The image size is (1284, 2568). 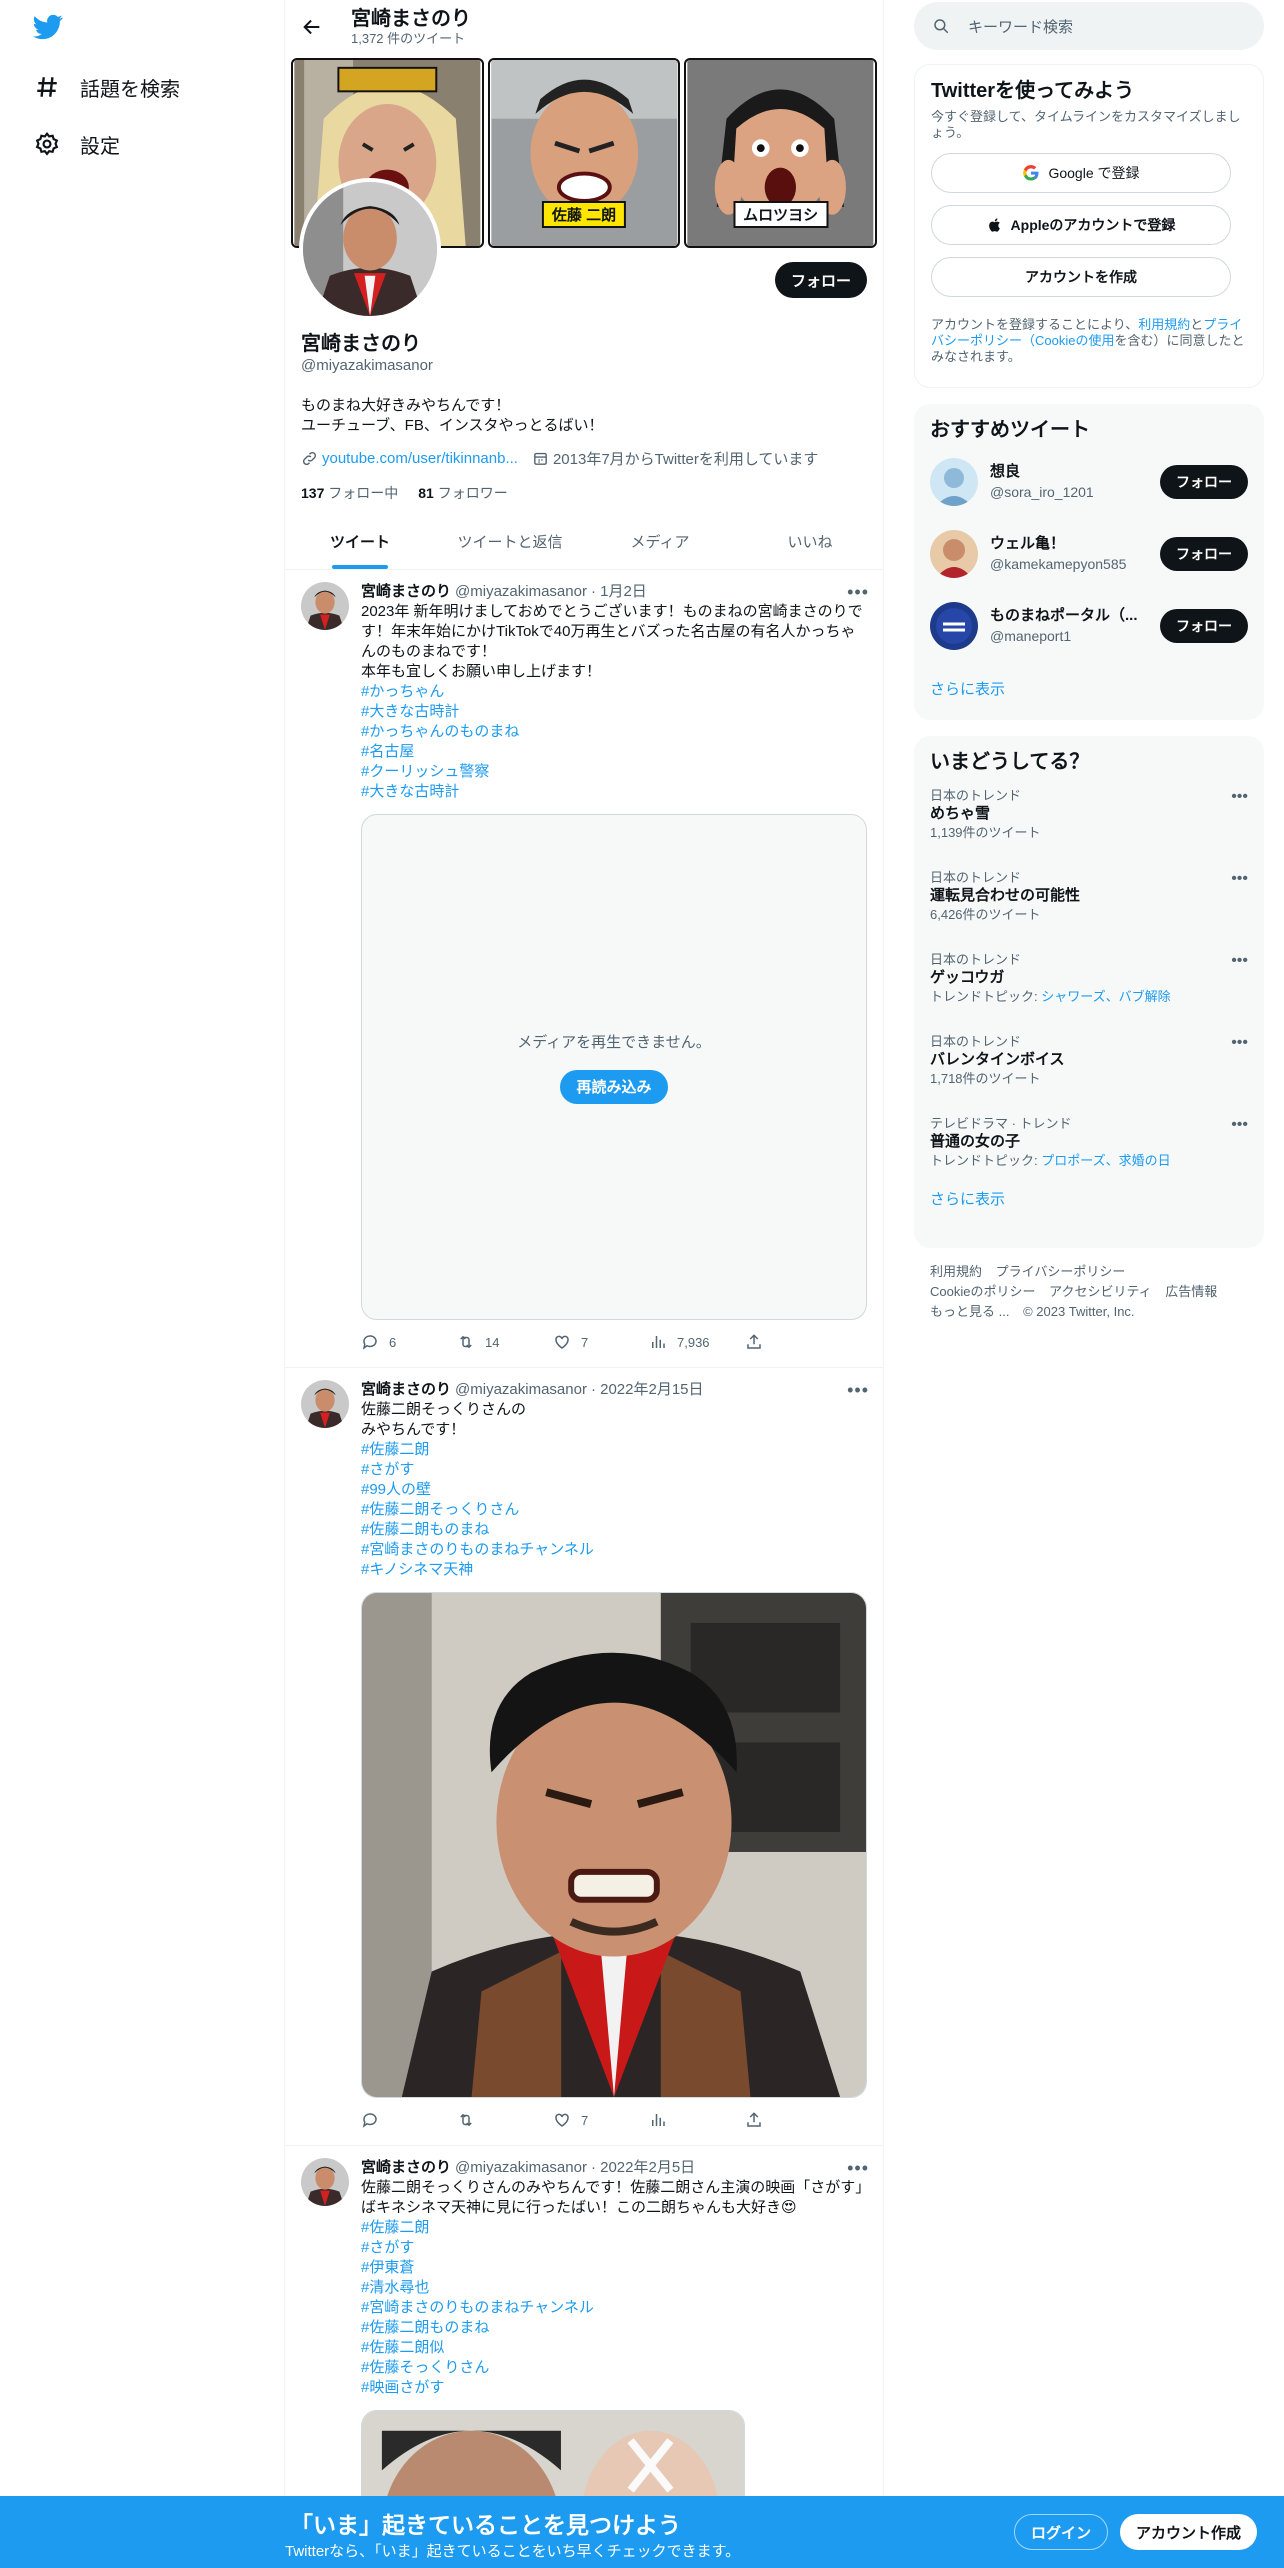 What do you see at coordinates (809, 541) in the screenshot?
I see `tab-likes: いいね` at bounding box center [809, 541].